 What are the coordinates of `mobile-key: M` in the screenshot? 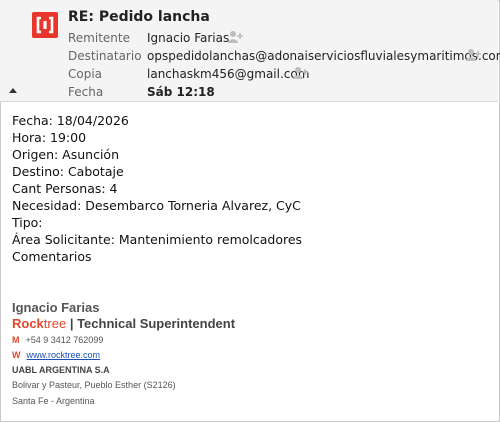 It's located at (16, 340).